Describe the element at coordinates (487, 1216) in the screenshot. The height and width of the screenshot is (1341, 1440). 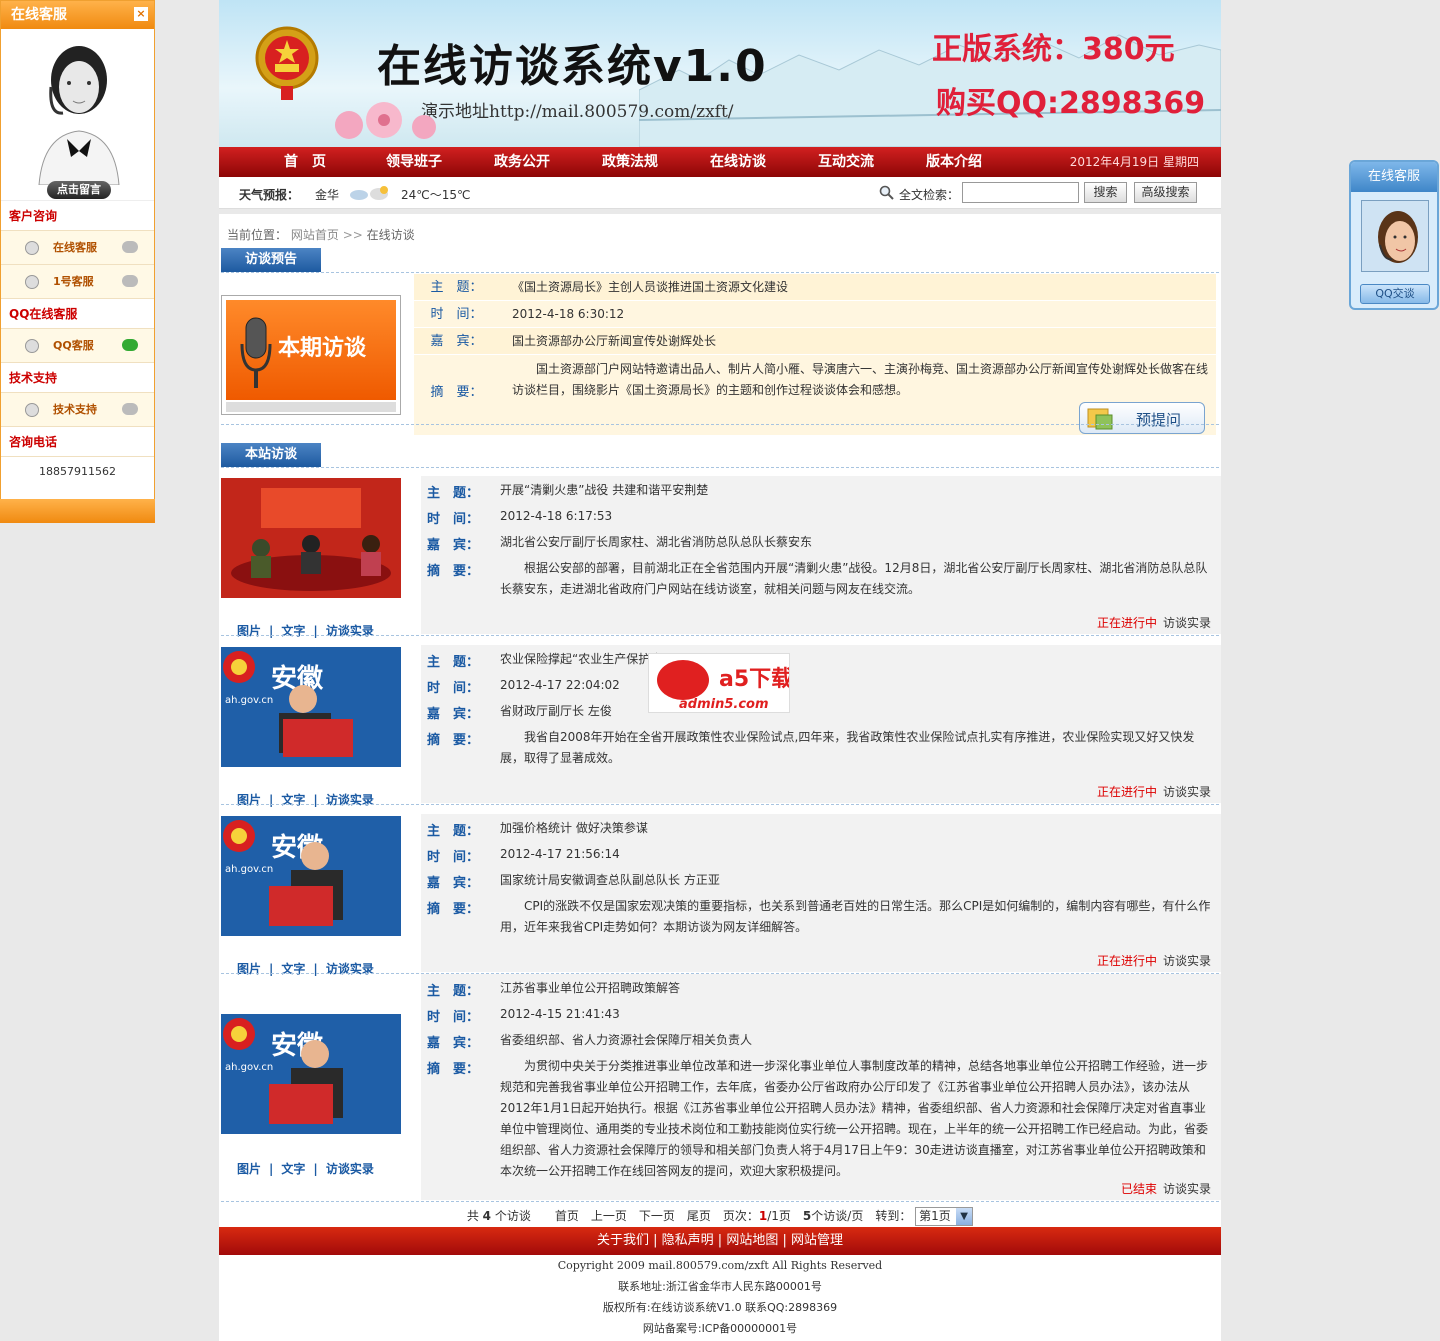
I see `pager-total: 4` at that location.